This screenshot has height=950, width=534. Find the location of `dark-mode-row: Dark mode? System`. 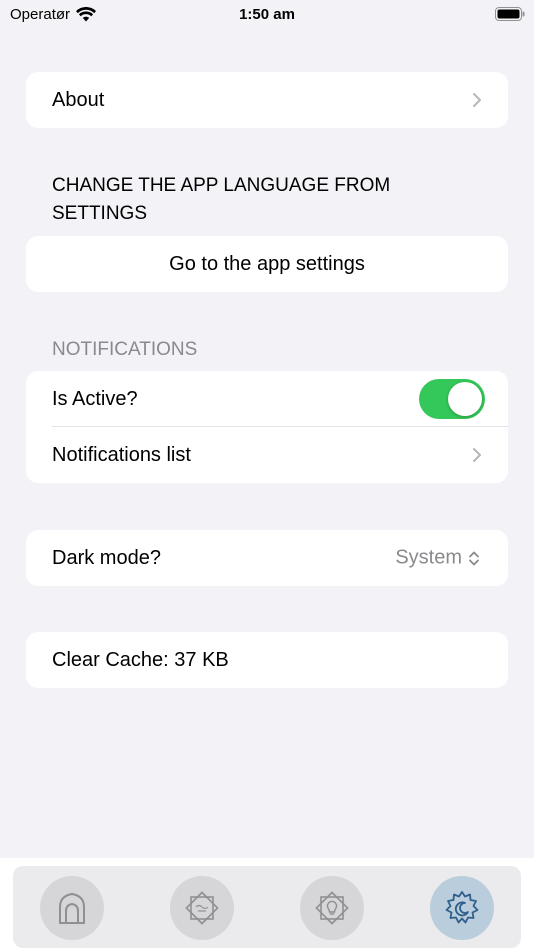

dark-mode-row: Dark mode? System is located at coordinates (267, 558).